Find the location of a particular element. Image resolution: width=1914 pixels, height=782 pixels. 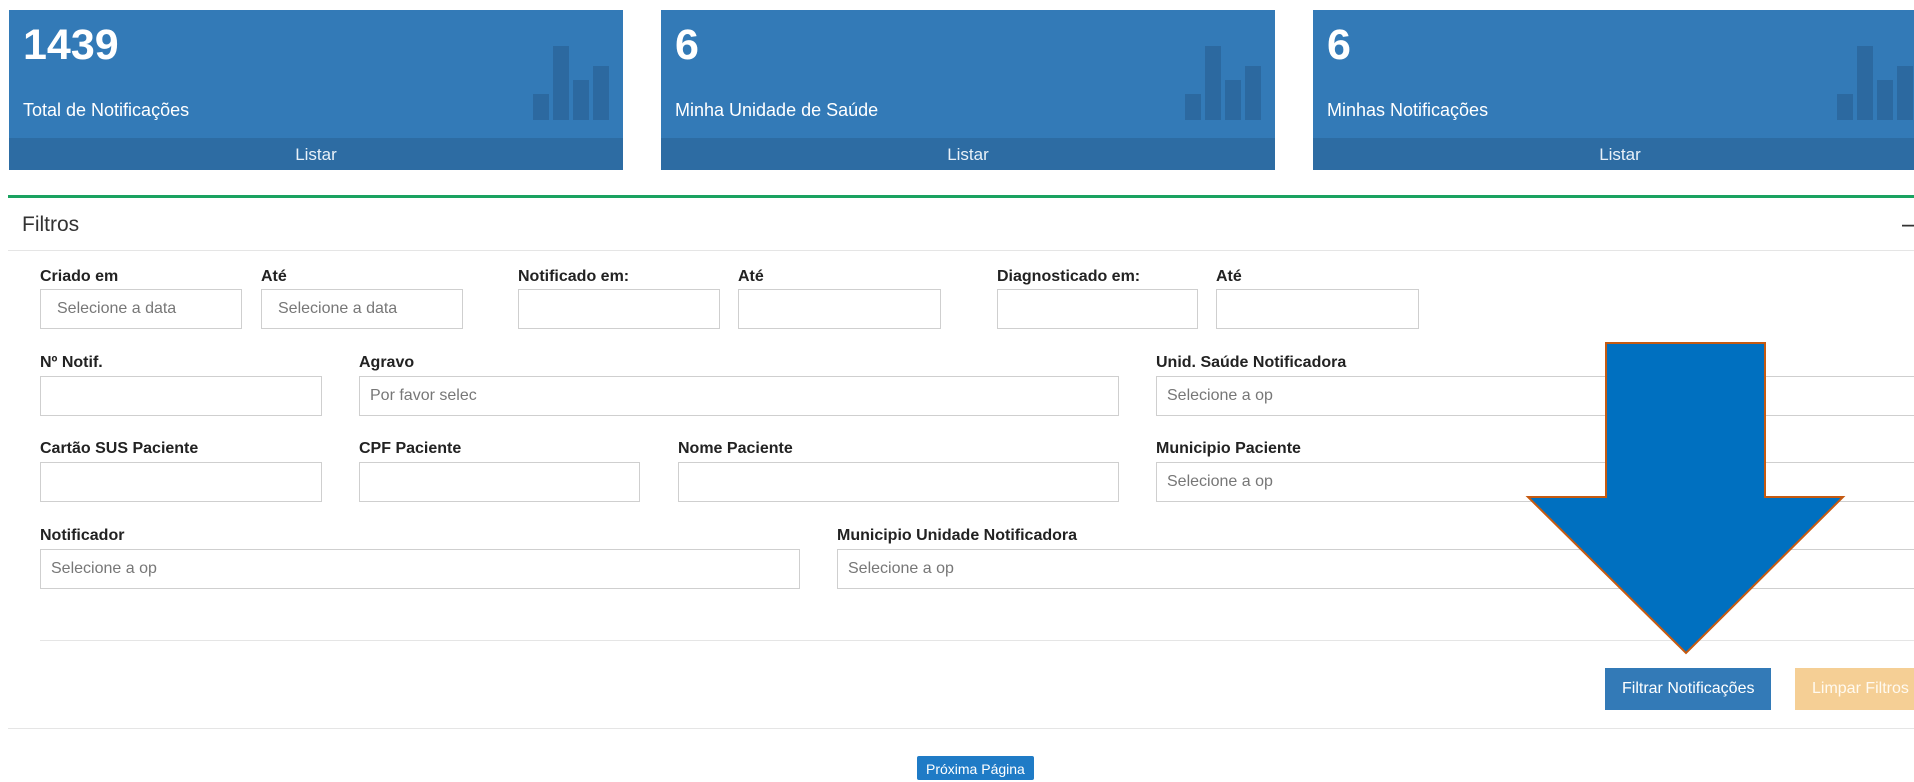

down-arrow-annotation is located at coordinates (1685, 498).